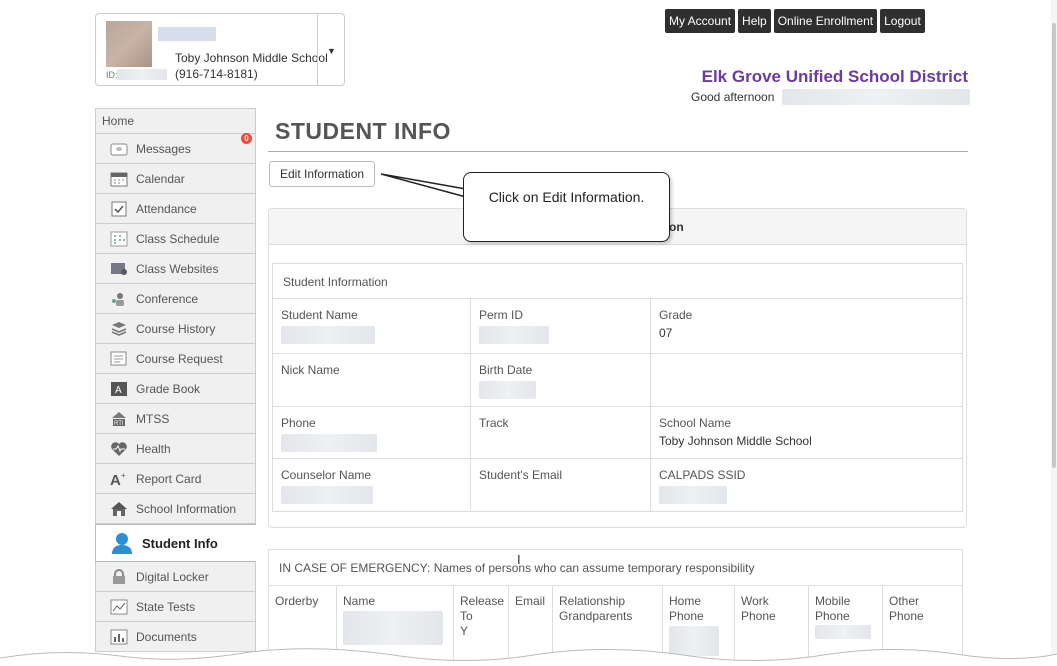 The height and width of the screenshot is (666, 1057). I want to click on cell-label: Birth Date, so click(506, 370).